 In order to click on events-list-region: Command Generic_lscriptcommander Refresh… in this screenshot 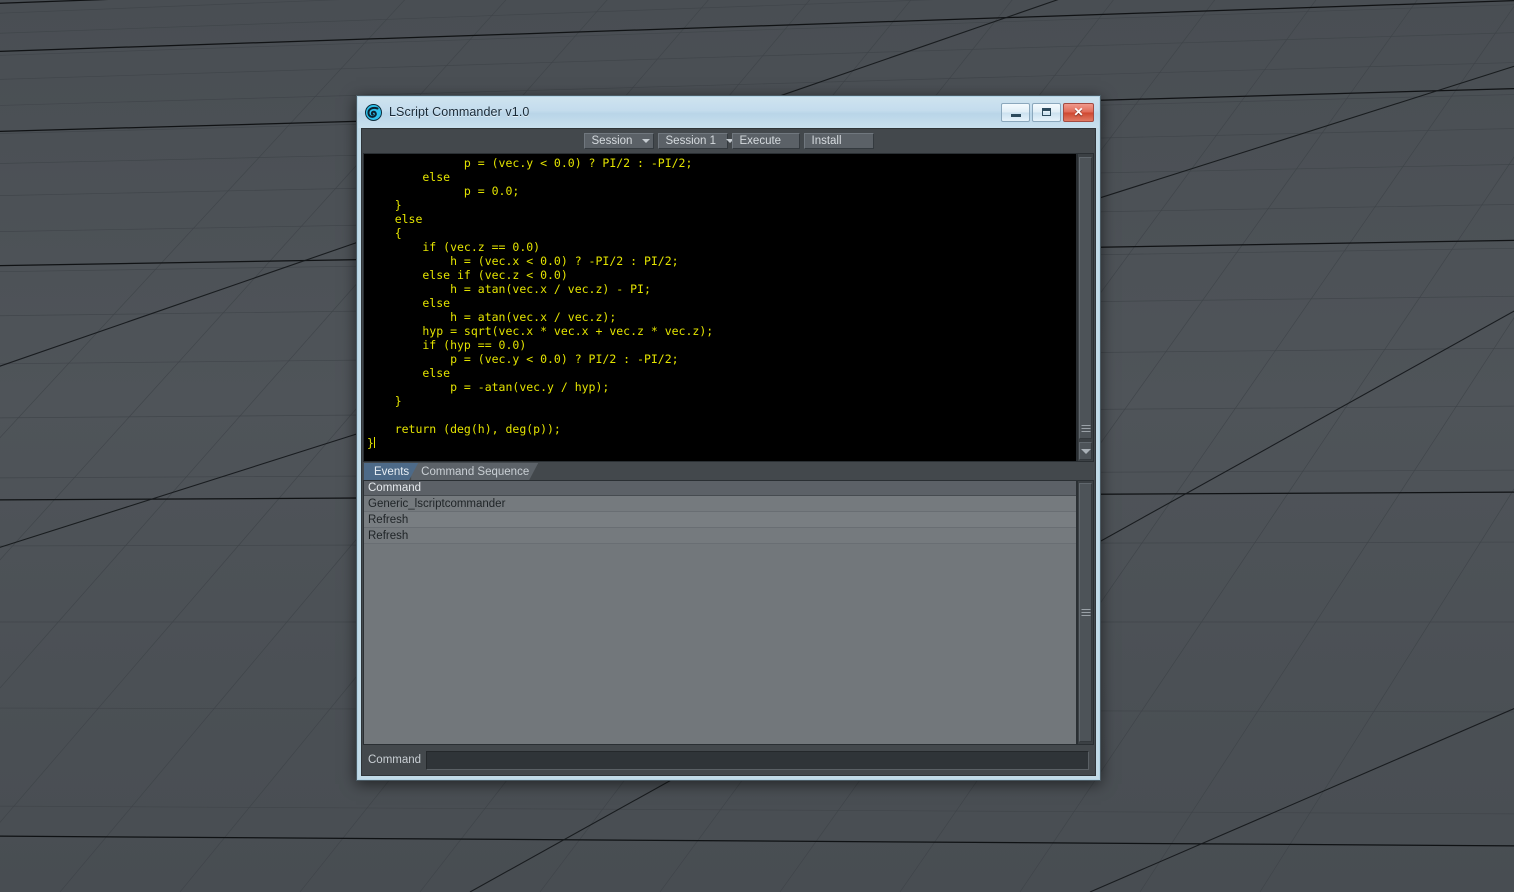, I will do `click(728, 612)`.